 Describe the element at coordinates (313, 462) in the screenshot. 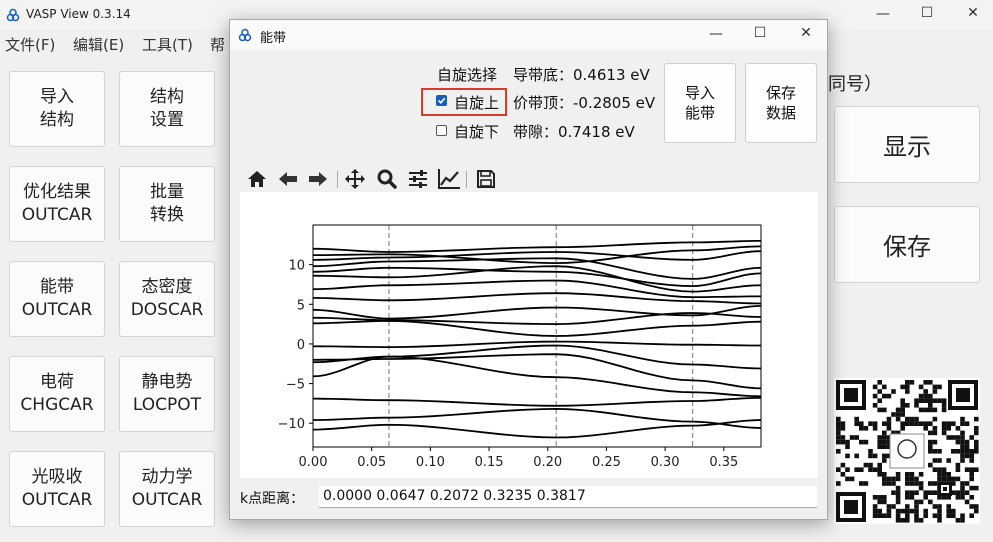

I see `x-tick-label: 0.00` at that location.